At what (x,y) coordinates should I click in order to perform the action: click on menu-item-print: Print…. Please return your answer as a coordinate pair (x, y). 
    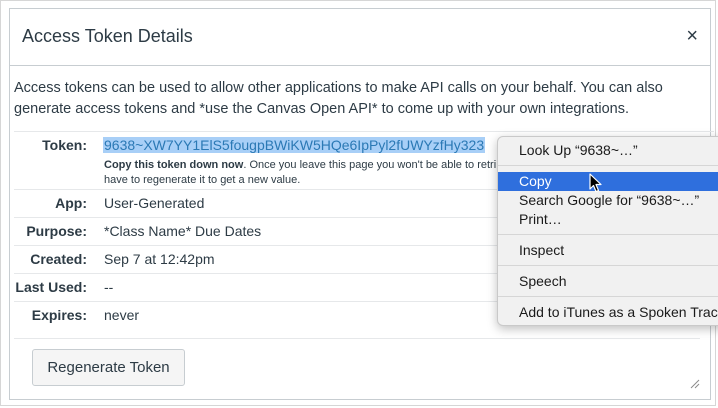
    Looking at the image, I should click on (608, 219).